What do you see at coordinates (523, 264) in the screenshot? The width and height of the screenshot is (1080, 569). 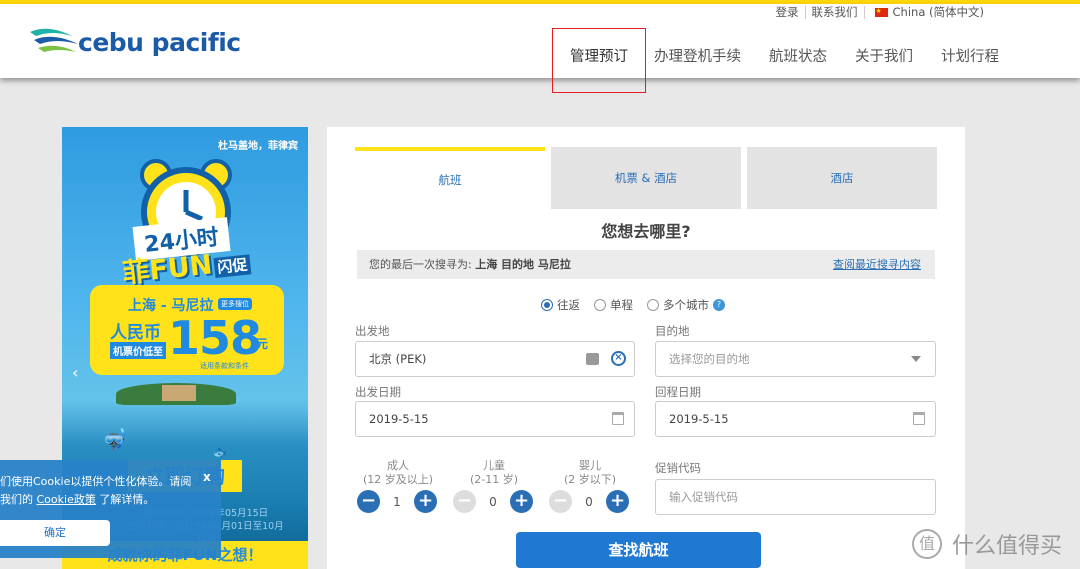 I see `last-search-value: 上海 目的地 马尼拉` at bounding box center [523, 264].